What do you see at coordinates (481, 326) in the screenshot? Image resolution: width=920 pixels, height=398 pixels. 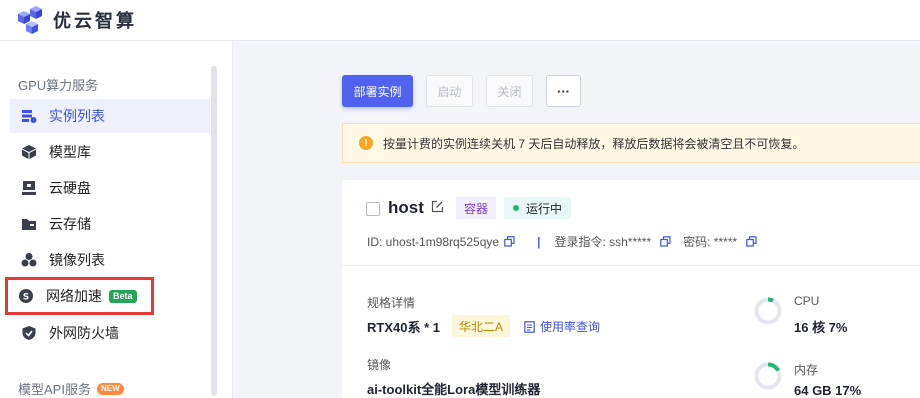 I see `region-tag: 华北二A` at bounding box center [481, 326].